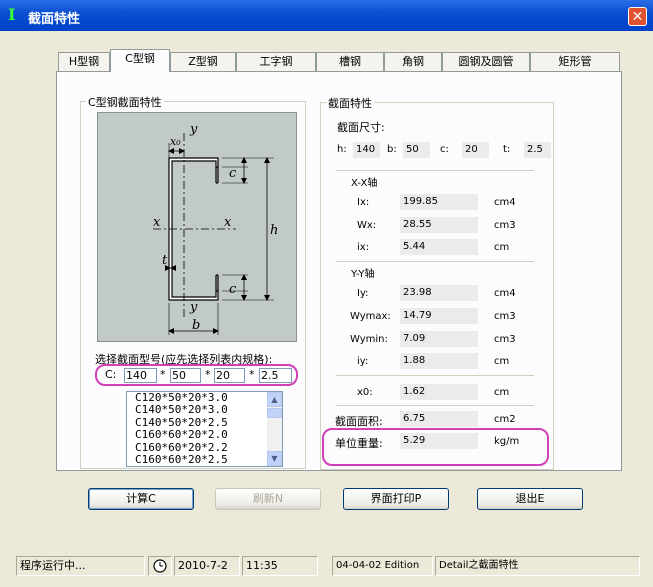  What do you see at coordinates (363, 247) in the screenshot?
I see `ix-radius-label: ix:` at bounding box center [363, 247].